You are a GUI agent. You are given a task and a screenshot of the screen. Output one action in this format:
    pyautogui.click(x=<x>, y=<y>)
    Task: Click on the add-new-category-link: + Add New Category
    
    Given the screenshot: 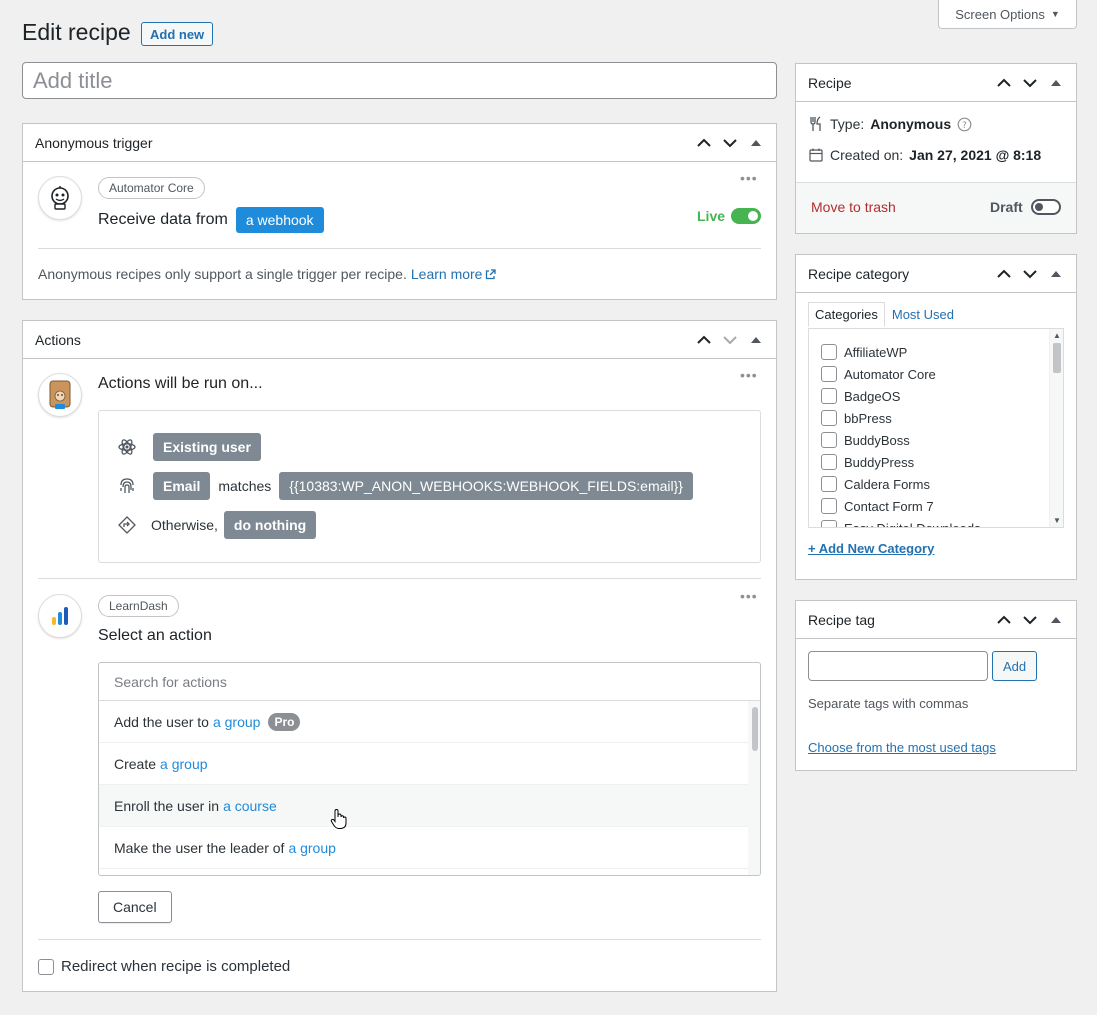 What is the action you would take?
    pyautogui.click(x=871, y=548)
    